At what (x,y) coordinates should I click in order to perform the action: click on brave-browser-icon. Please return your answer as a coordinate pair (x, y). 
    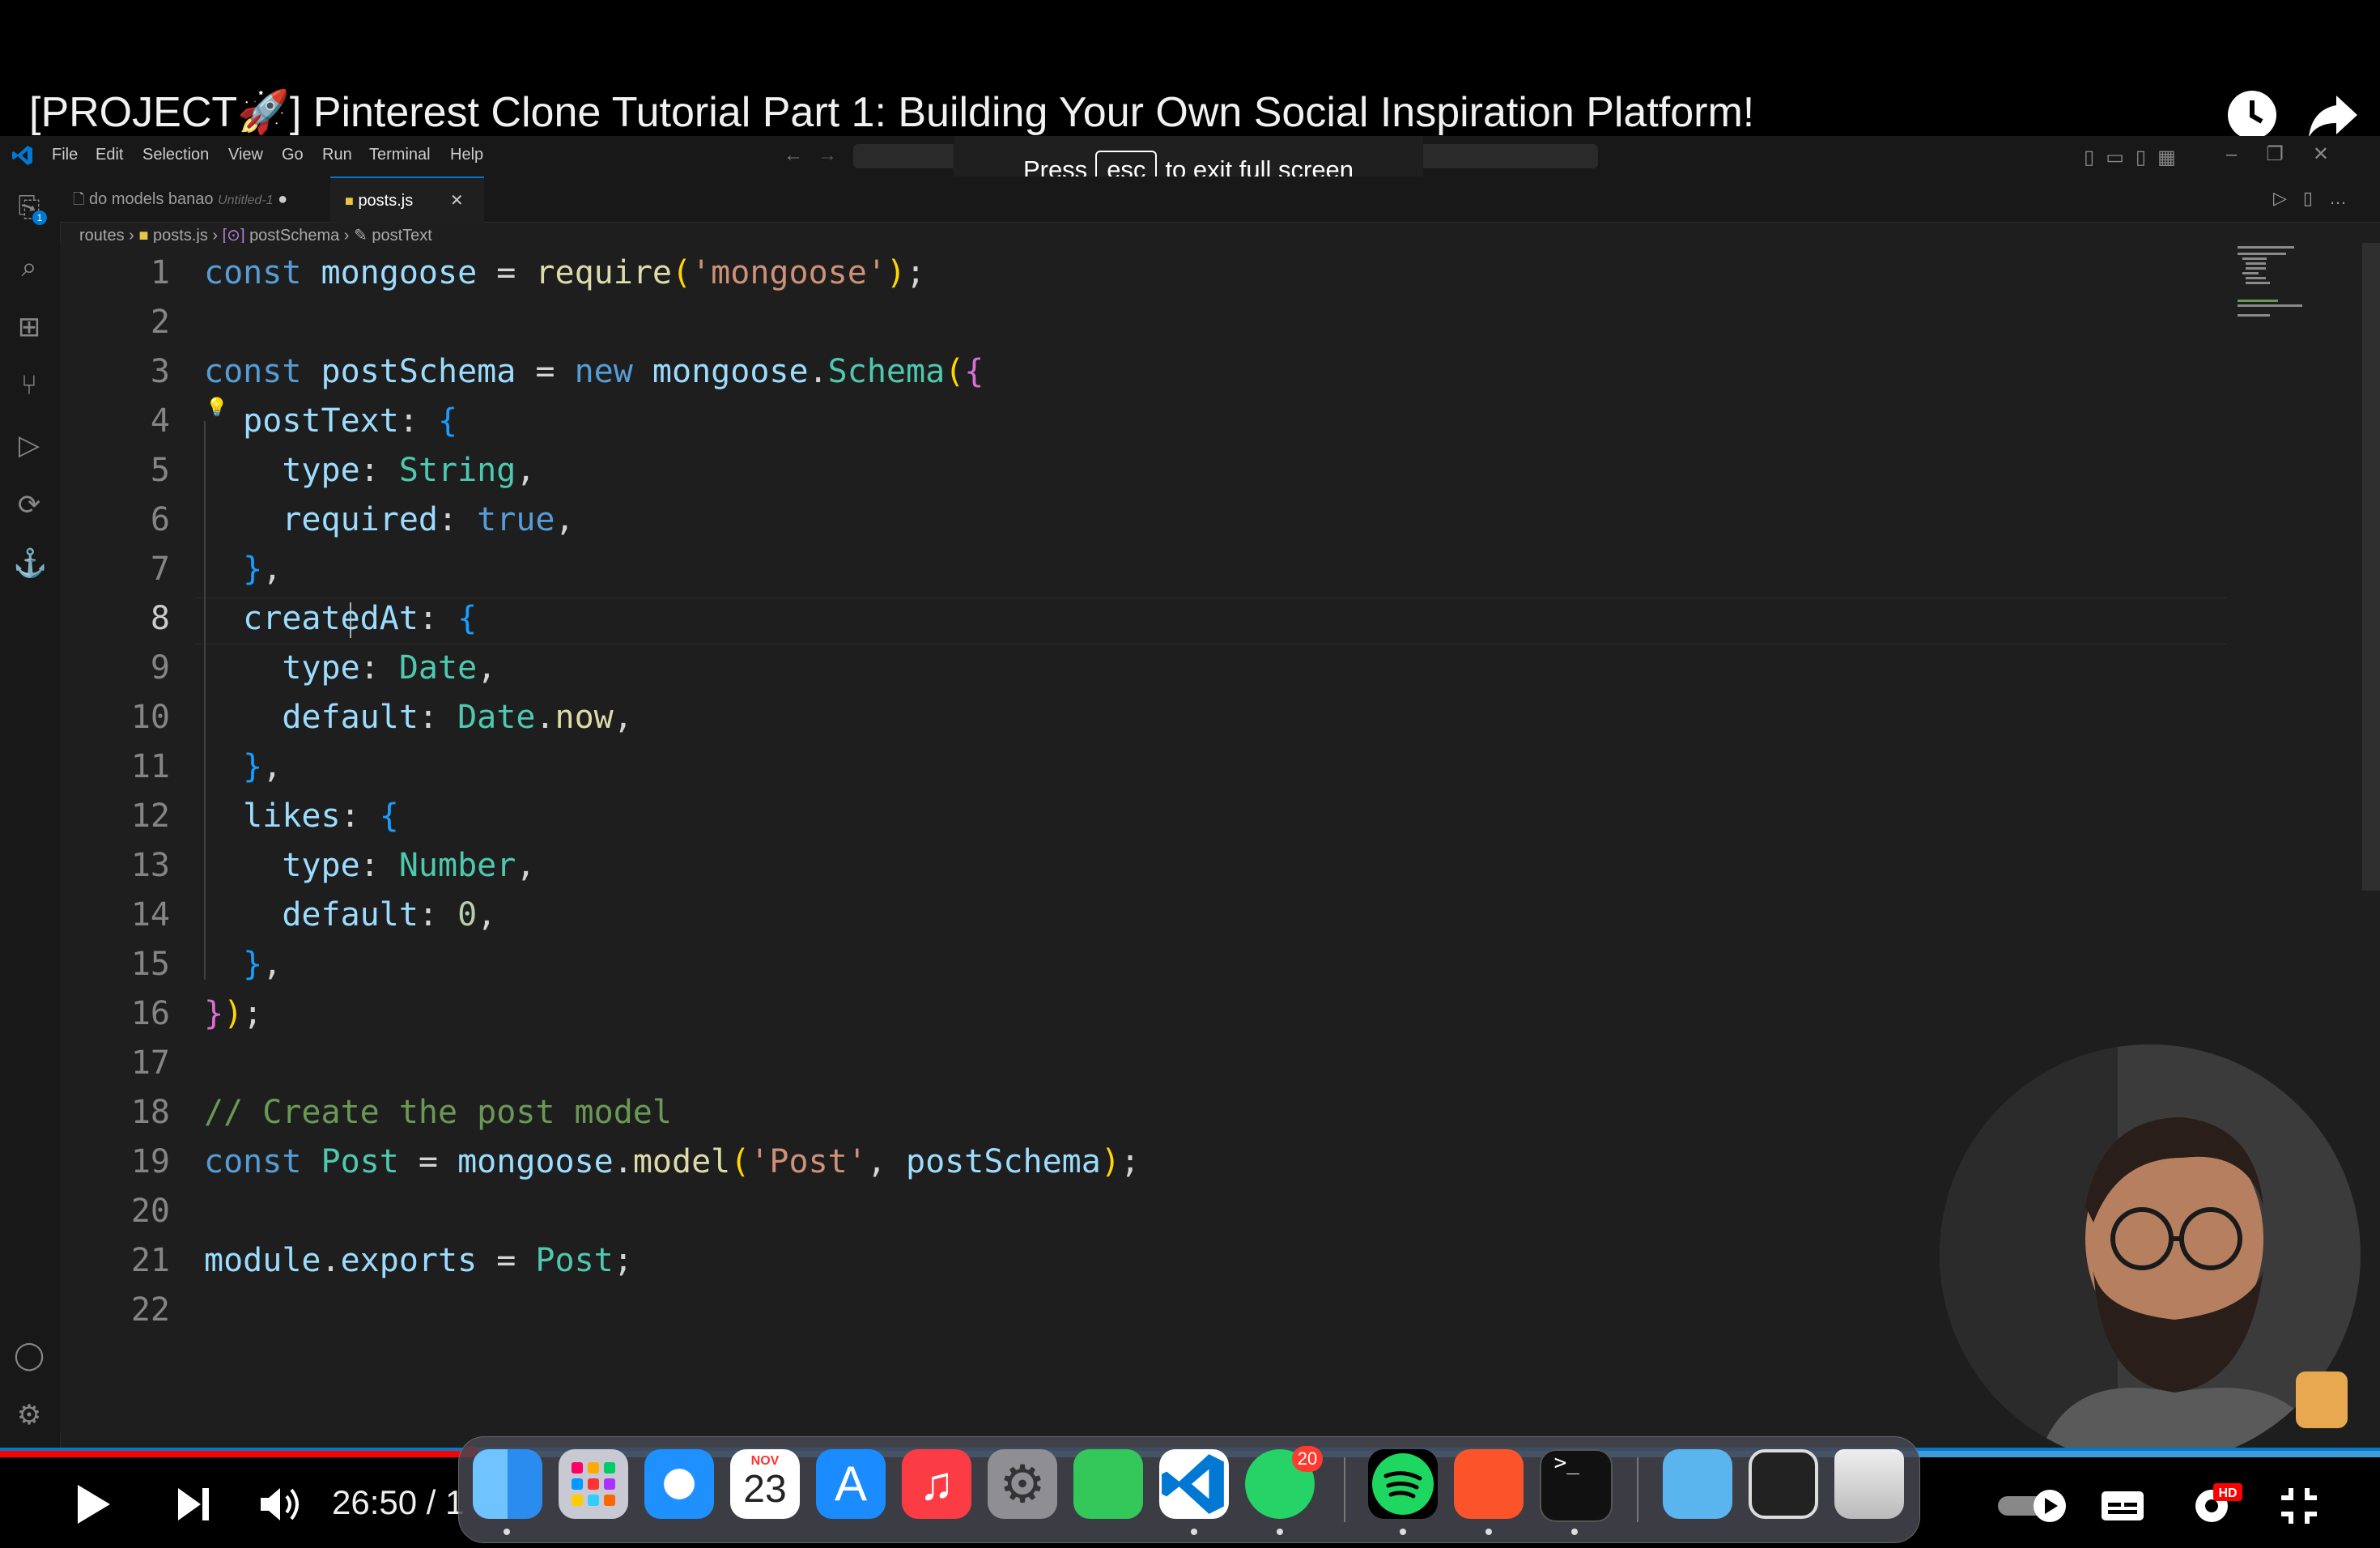
    Looking at the image, I should click on (1489, 1484).